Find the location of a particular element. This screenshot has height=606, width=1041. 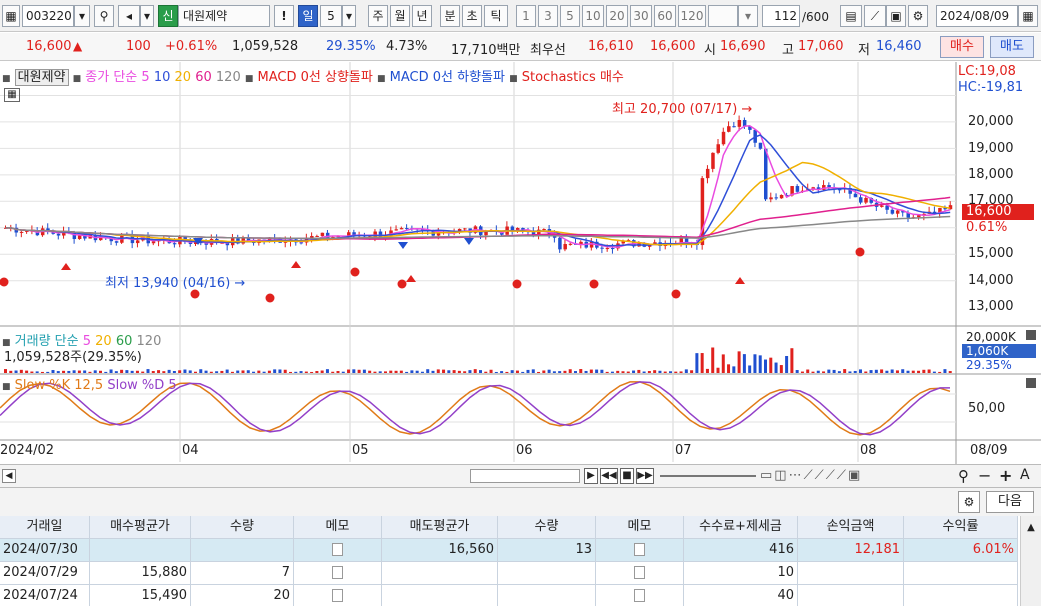

table-row: 2024/07/30 16,560 13 416 12,181 6.01% is located at coordinates (510, 550).